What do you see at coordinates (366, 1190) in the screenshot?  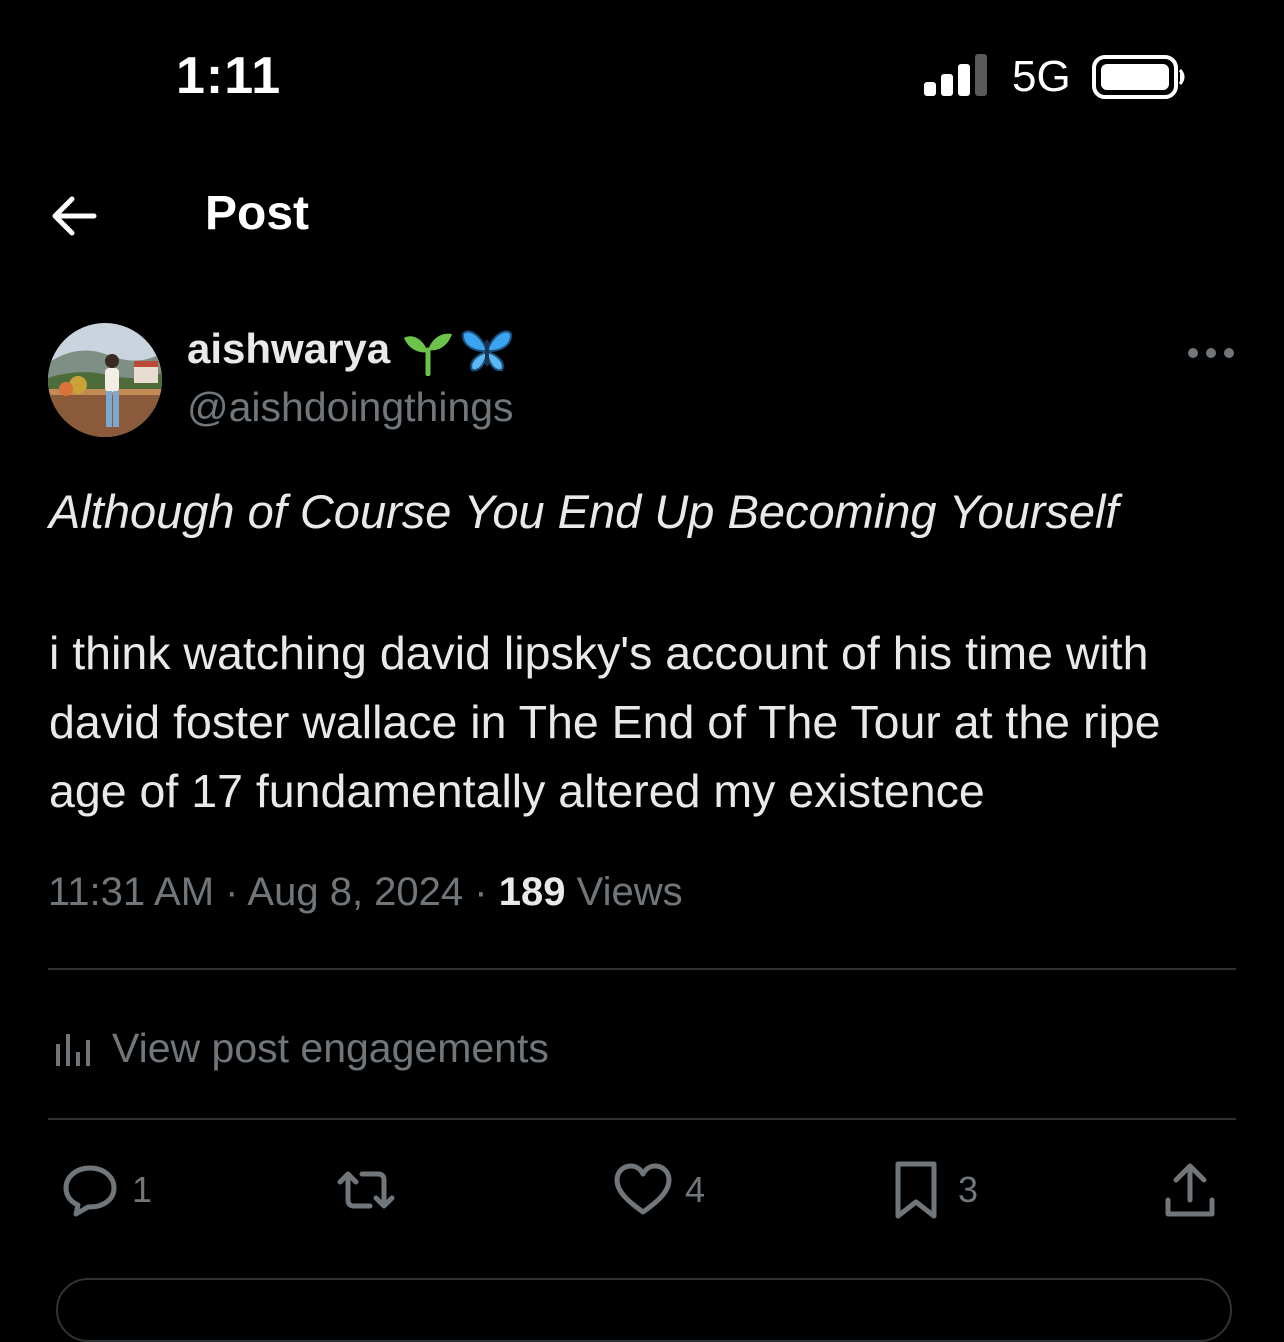 I see `repost-icon` at bounding box center [366, 1190].